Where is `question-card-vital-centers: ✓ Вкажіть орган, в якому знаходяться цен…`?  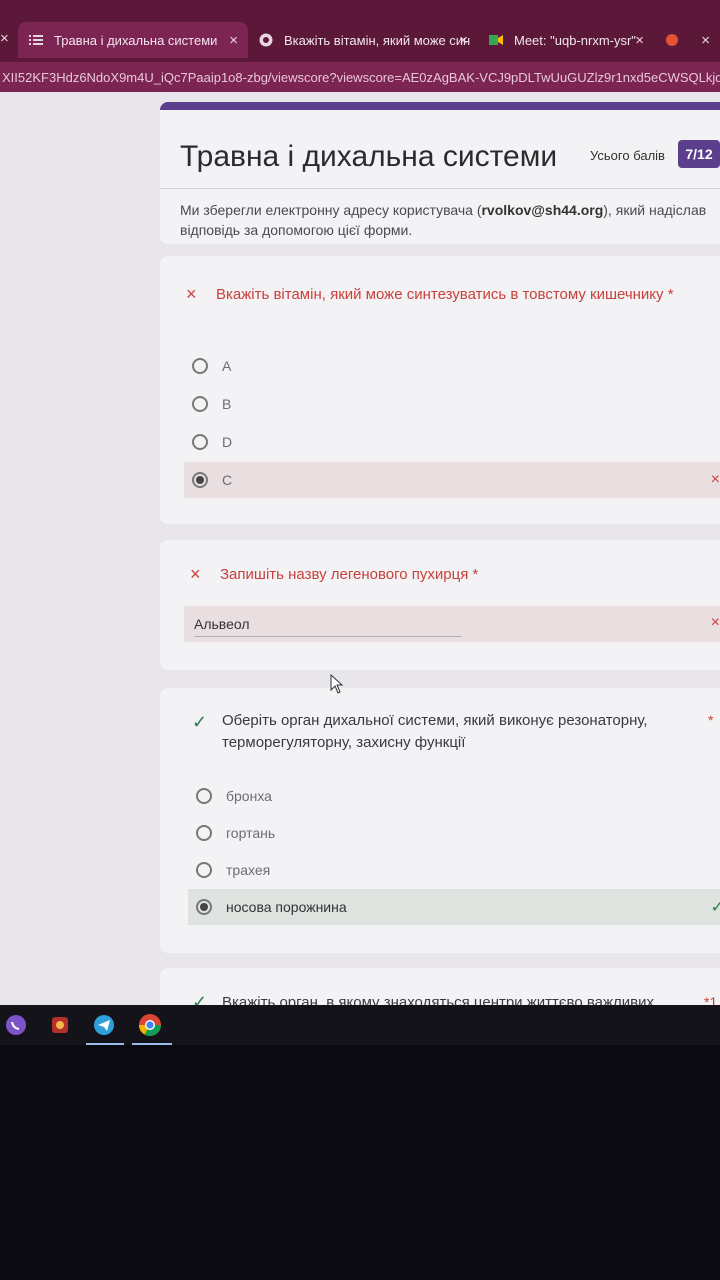
question-card-vital-centers: ✓ Вкажіть орган, в якому знаходяться цен… is located at coordinates (440, 986).